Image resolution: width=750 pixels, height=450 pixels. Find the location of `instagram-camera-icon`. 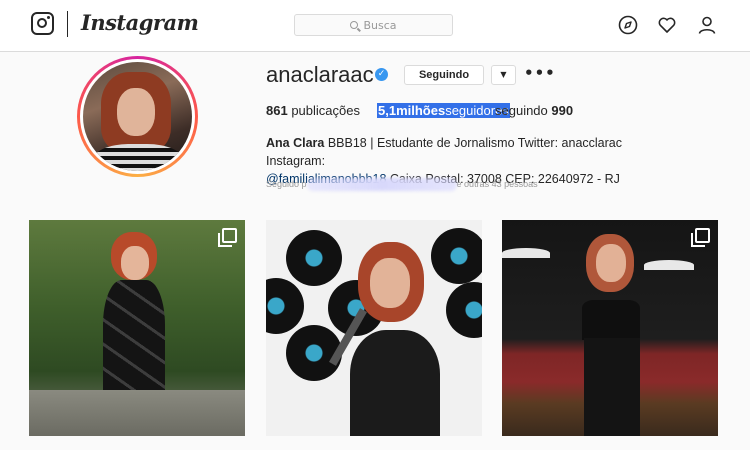

instagram-camera-icon is located at coordinates (42, 23).